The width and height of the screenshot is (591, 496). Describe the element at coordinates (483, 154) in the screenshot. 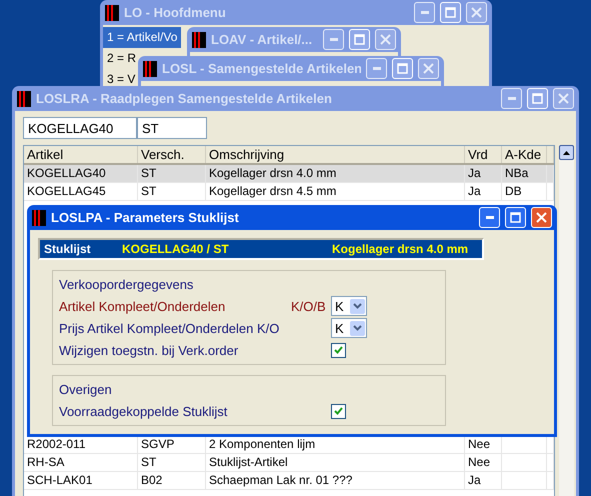

I see `column-header: Vrd` at that location.